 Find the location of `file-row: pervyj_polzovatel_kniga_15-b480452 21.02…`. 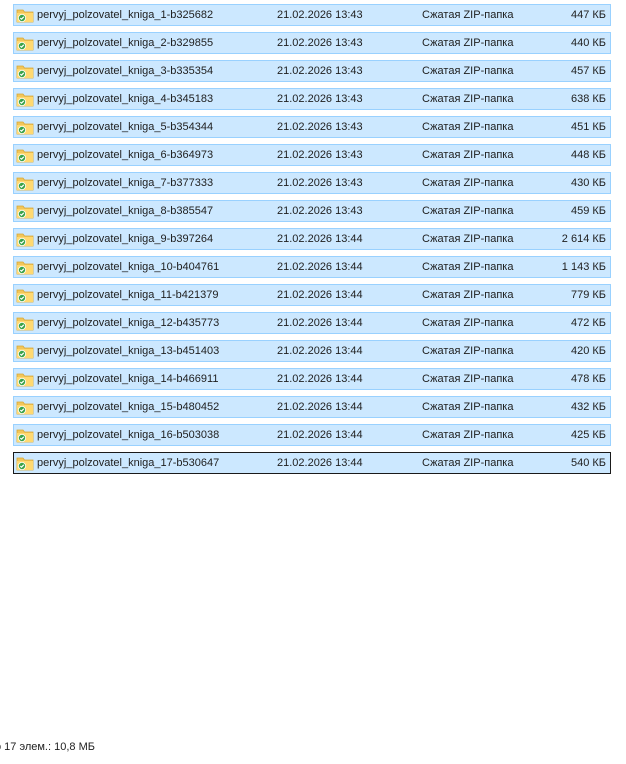

file-row: pervyj_polzovatel_kniga_15-b480452 21.02… is located at coordinates (312, 407).